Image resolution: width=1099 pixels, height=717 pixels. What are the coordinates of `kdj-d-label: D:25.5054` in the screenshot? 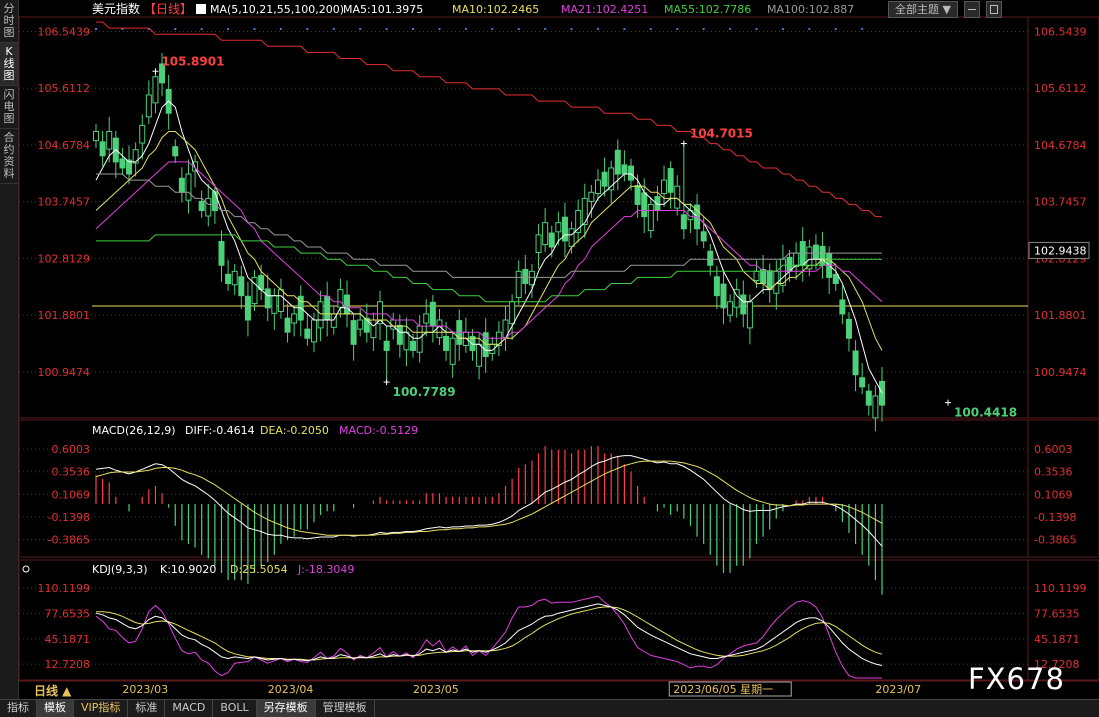 It's located at (259, 569).